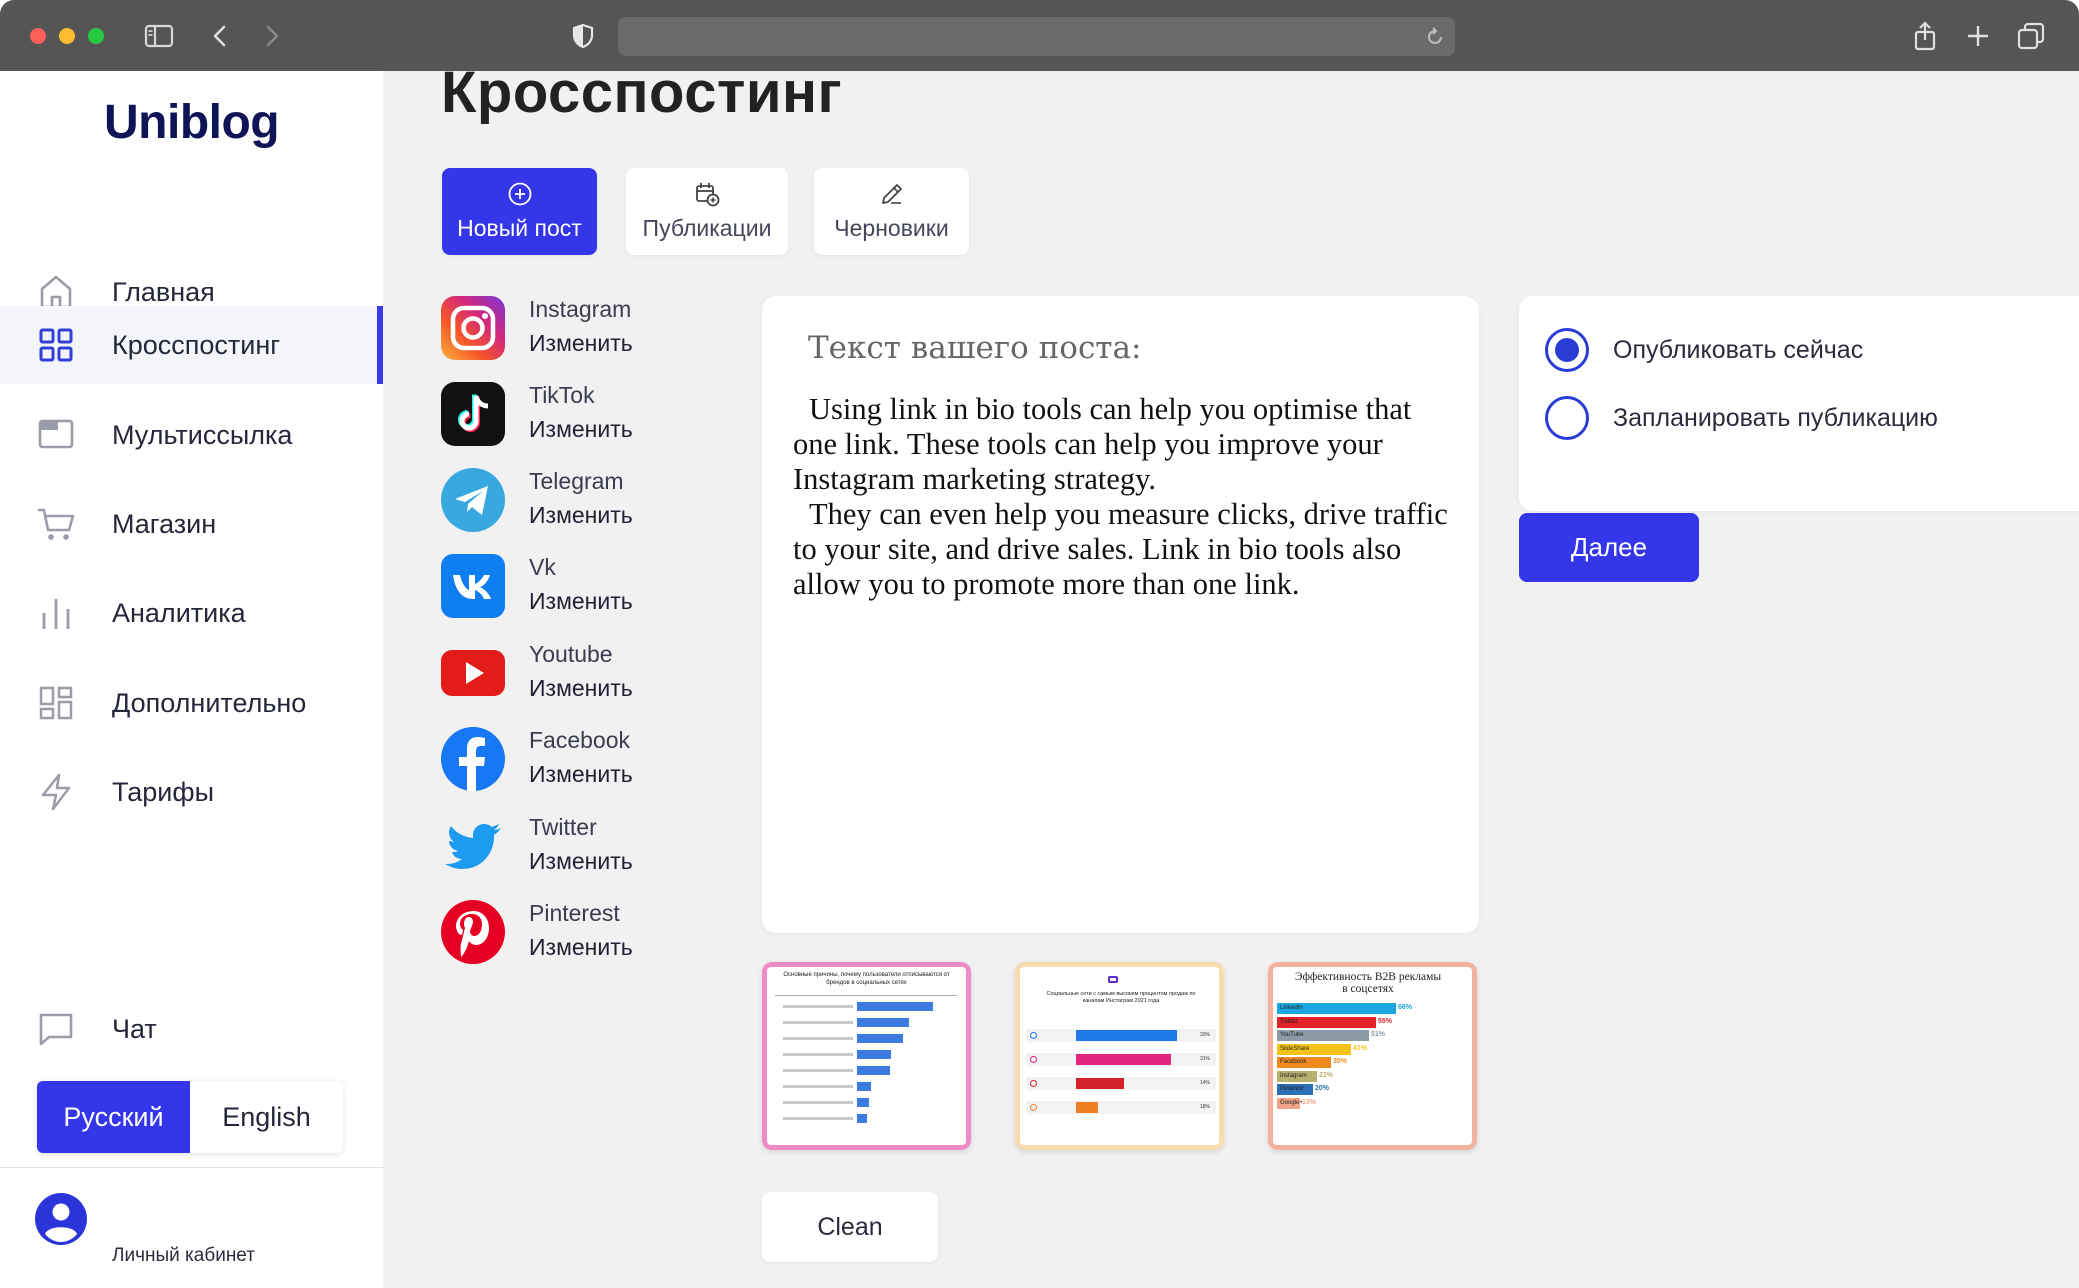 The image size is (2079, 1288). What do you see at coordinates (192, 122) in the screenshot?
I see `app-logo: Uniblog` at bounding box center [192, 122].